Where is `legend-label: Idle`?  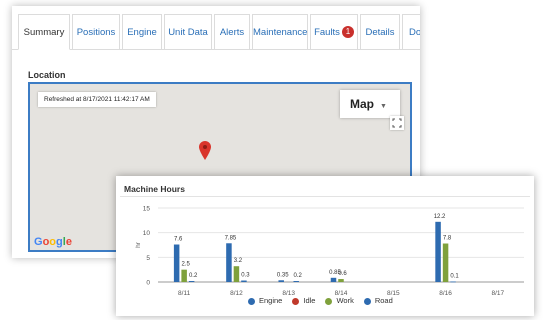 legend-label: Idle is located at coordinates (309, 300).